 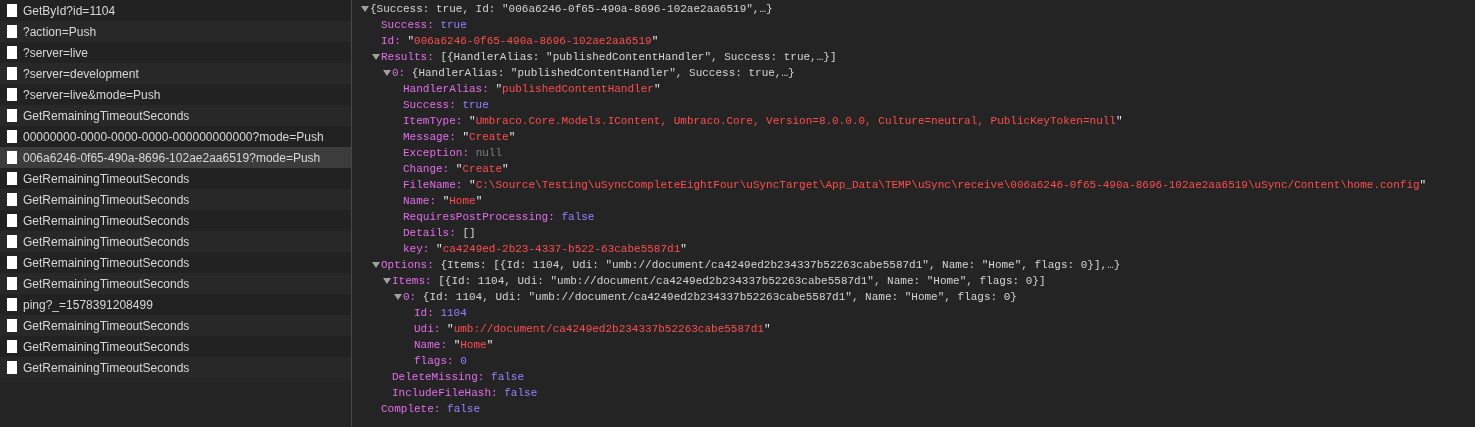 I want to click on request-name: ping?_=1578391208499, so click(x=88, y=305).